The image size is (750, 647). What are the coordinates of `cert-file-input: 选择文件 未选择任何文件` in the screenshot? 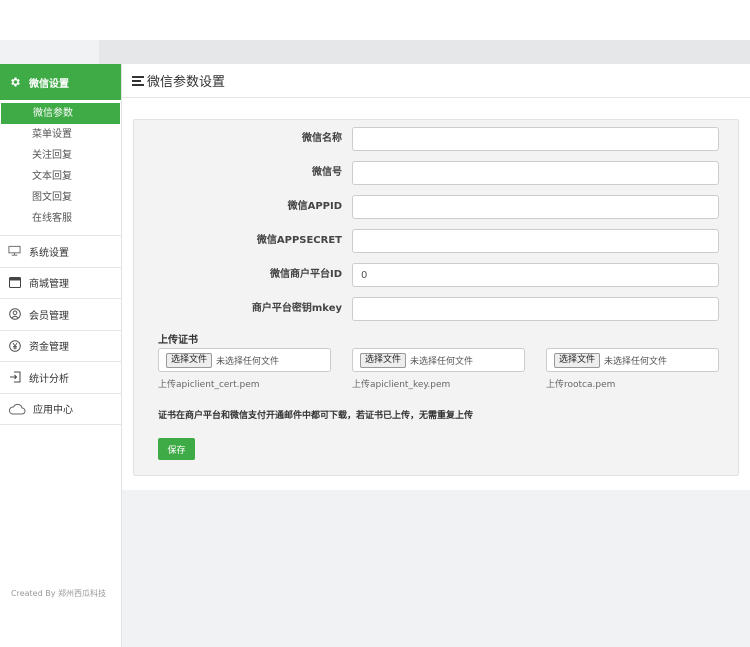 It's located at (244, 360).